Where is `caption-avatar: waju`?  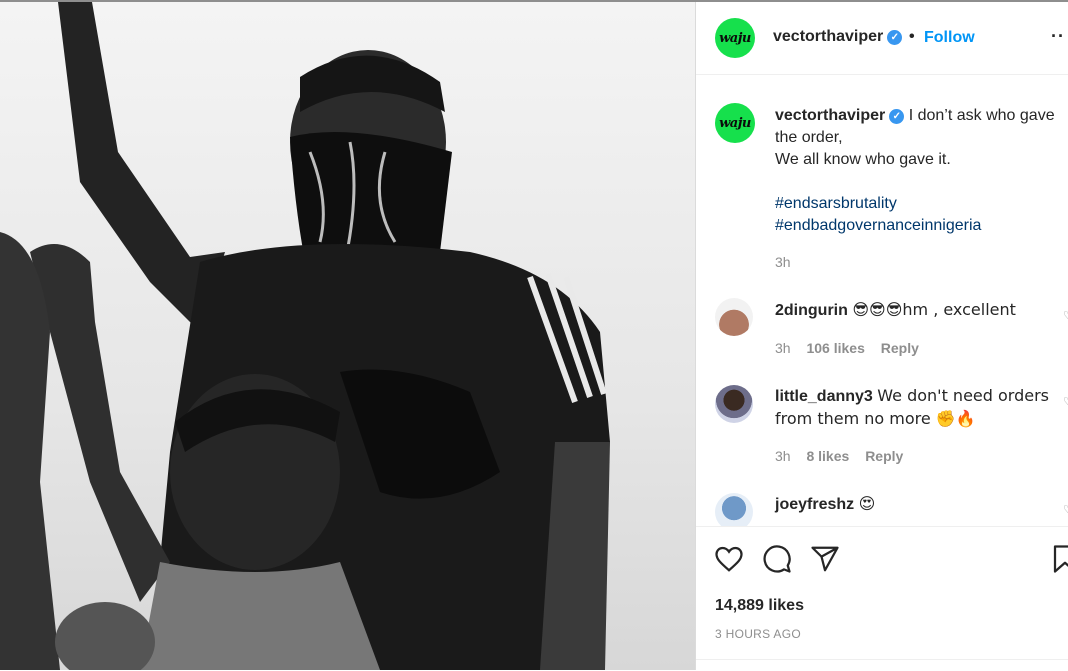
caption-avatar: waju is located at coordinates (735, 123).